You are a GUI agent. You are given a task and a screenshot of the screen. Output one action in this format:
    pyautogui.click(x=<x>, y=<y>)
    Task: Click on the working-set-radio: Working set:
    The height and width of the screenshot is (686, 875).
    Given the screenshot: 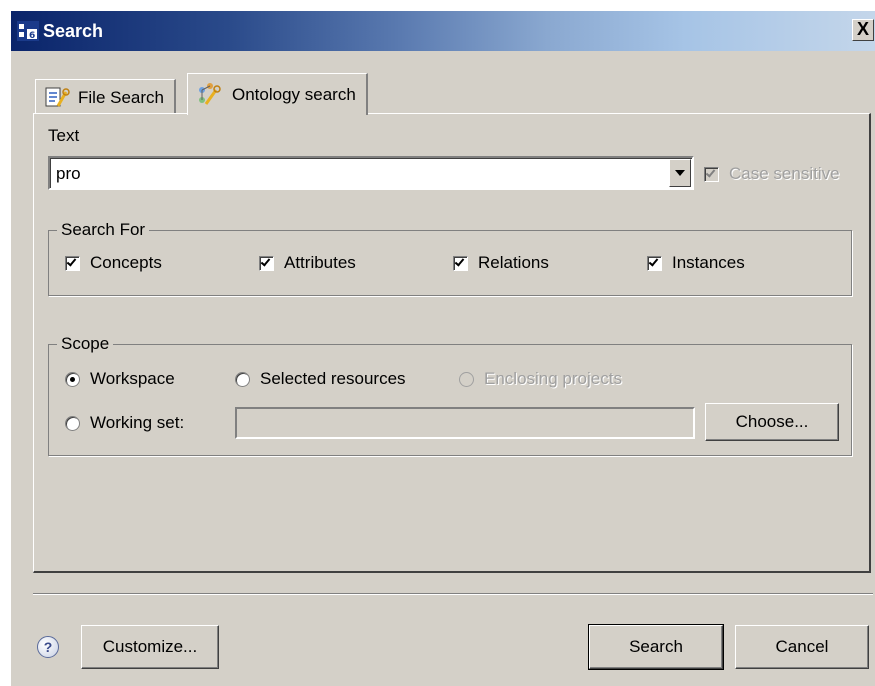 What is the action you would take?
    pyautogui.click(x=124, y=423)
    